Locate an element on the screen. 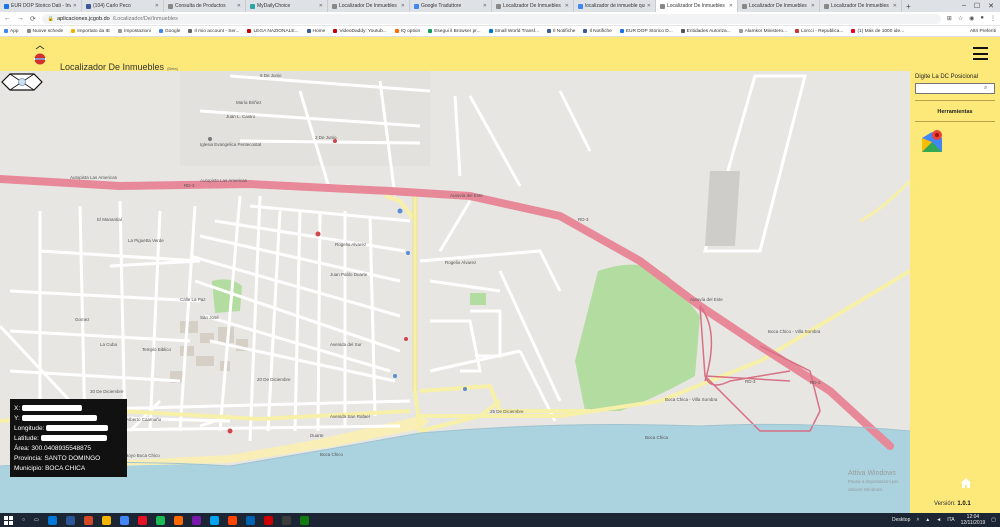 The width and height of the screenshot is (1000, 527). bookmark-item: IQ option is located at coordinates (407, 31).